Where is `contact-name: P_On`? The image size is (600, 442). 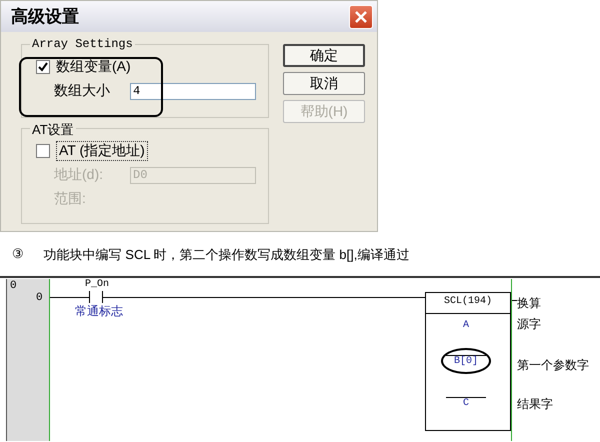 contact-name: P_On is located at coordinates (97, 284).